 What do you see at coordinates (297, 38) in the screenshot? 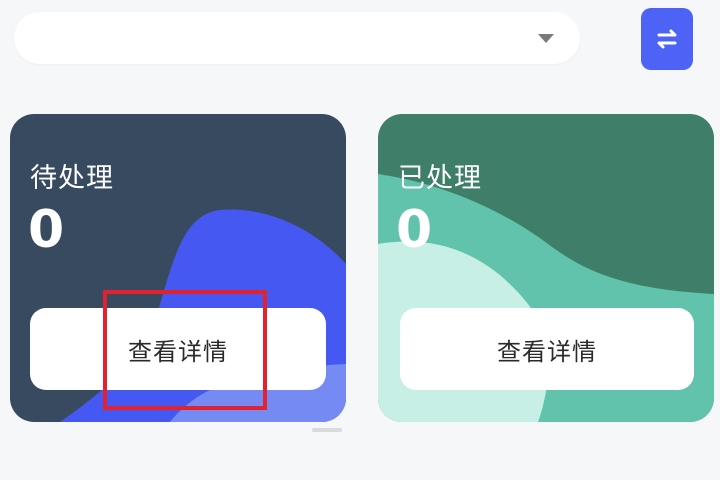
I see `filter-select` at bounding box center [297, 38].